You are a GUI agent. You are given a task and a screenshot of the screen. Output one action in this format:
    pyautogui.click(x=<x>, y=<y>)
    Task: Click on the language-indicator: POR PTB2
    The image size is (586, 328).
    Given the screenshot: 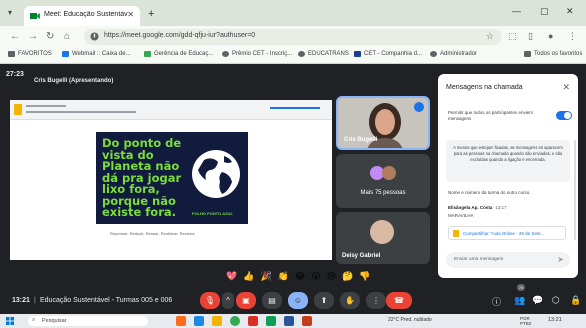 What is the action you would take?
    pyautogui.click(x=525, y=321)
    